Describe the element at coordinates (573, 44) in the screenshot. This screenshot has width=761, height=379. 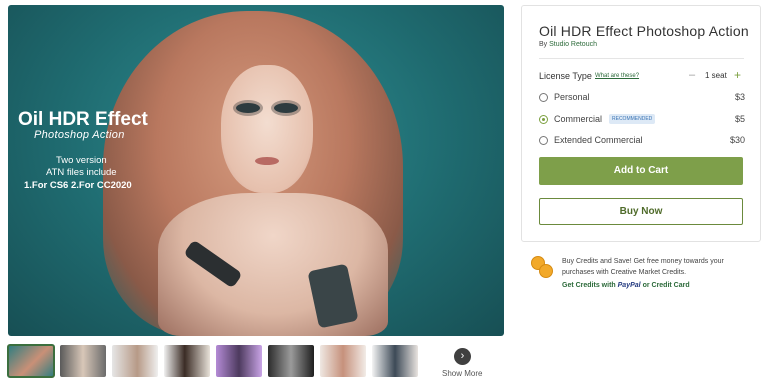
I see `author-link: Studio Retouch` at that location.